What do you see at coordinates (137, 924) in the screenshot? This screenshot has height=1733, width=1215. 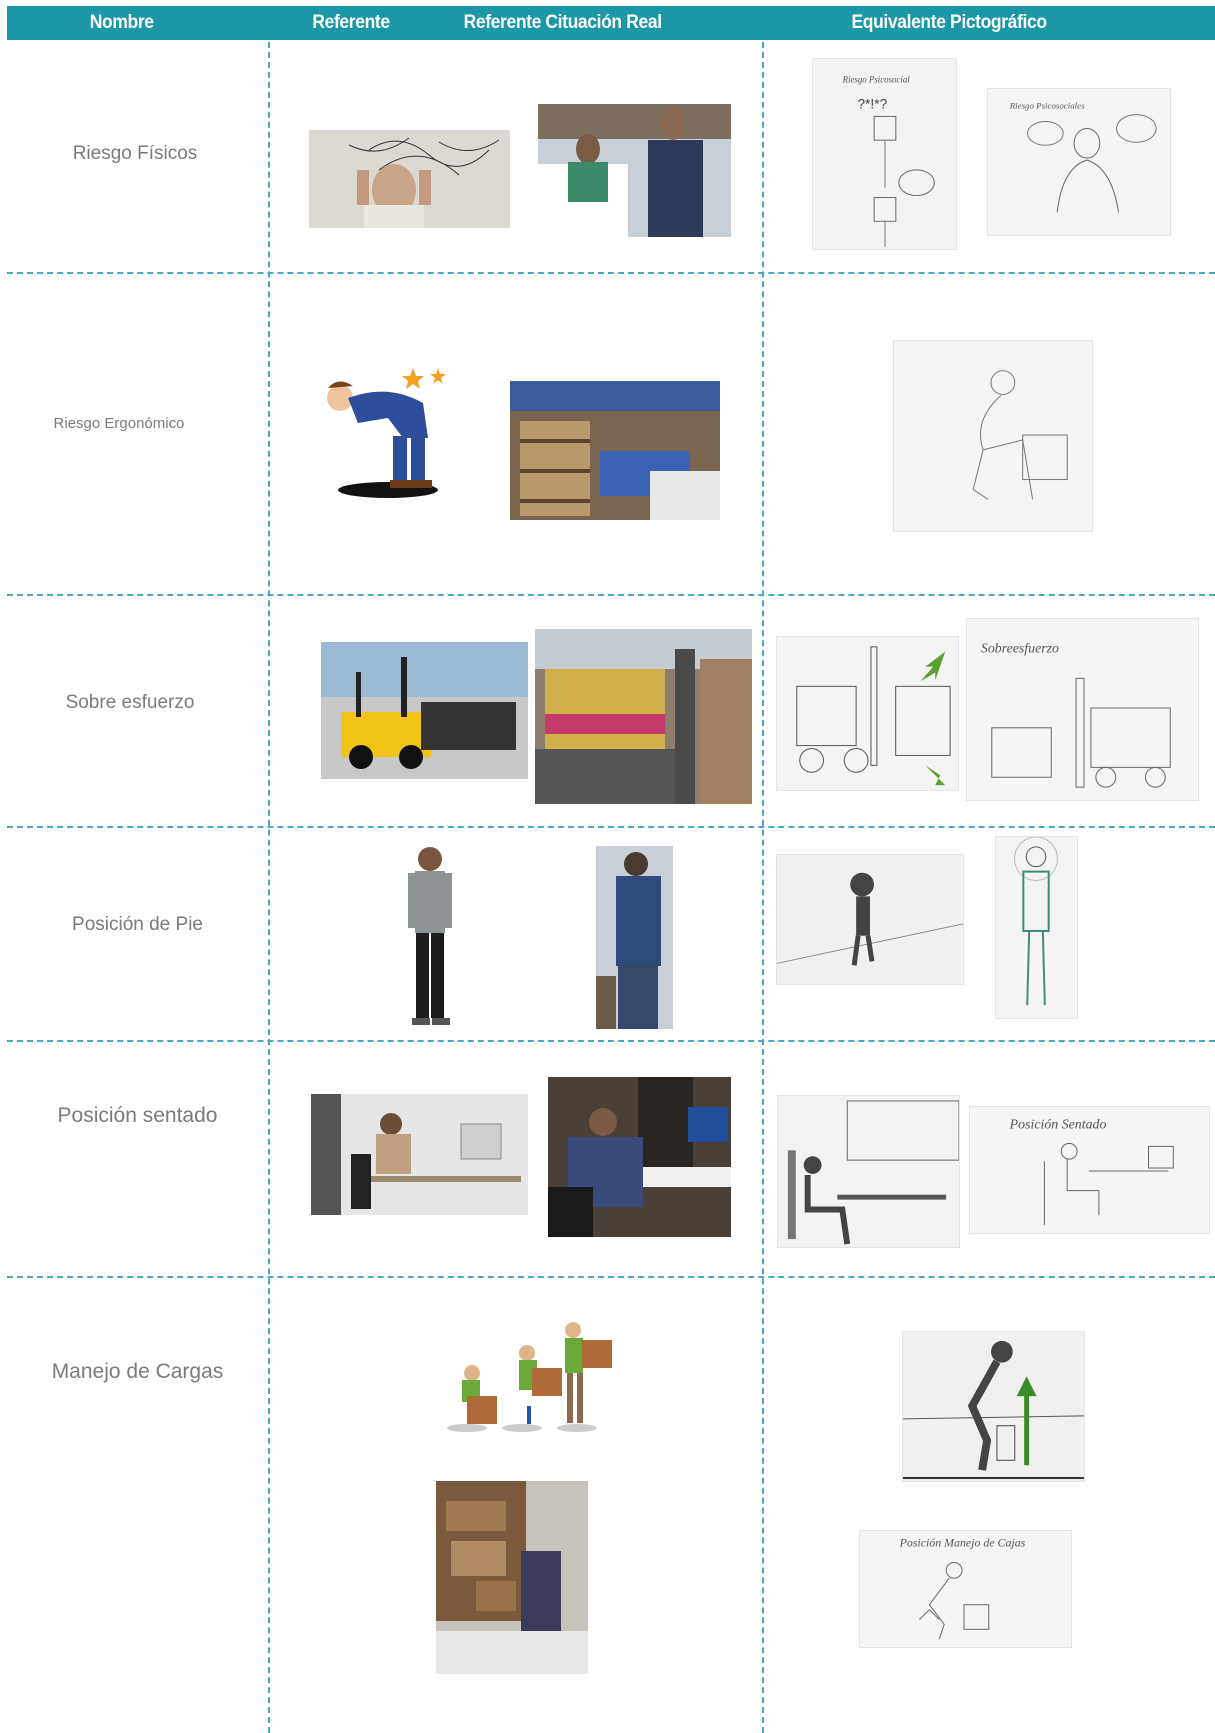 I see `row-name-posicion-de-pie: Posición de Pie` at bounding box center [137, 924].